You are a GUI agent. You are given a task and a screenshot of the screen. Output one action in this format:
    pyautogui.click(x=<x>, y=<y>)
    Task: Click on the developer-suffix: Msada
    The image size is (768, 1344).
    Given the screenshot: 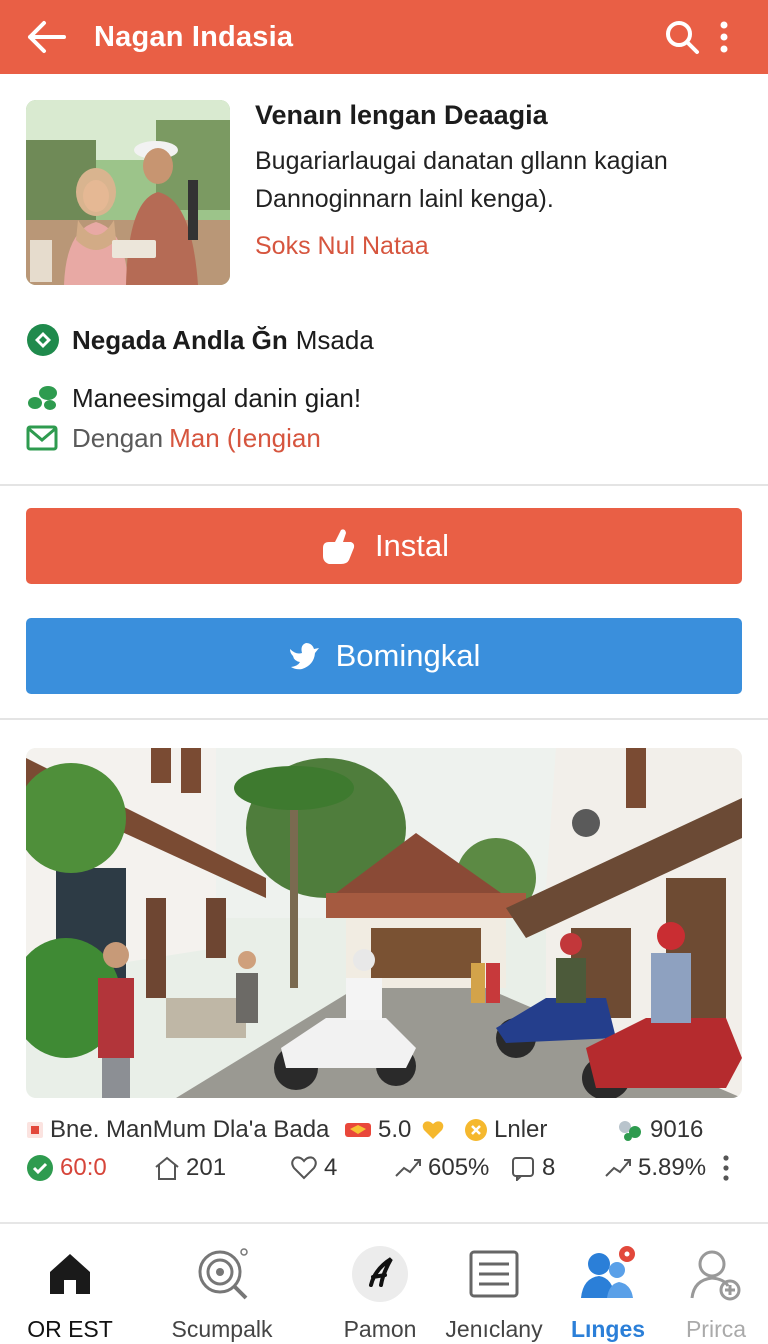 What is the action you would take?
    pyautogui.click(x=334, y=339)
    